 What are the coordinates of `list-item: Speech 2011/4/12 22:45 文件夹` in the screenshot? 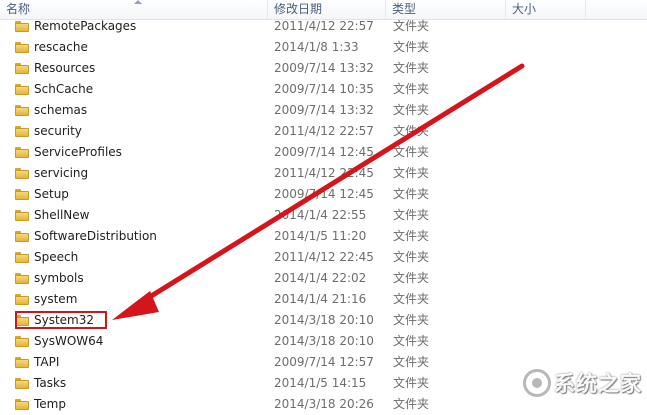 It's located at (323, 257).